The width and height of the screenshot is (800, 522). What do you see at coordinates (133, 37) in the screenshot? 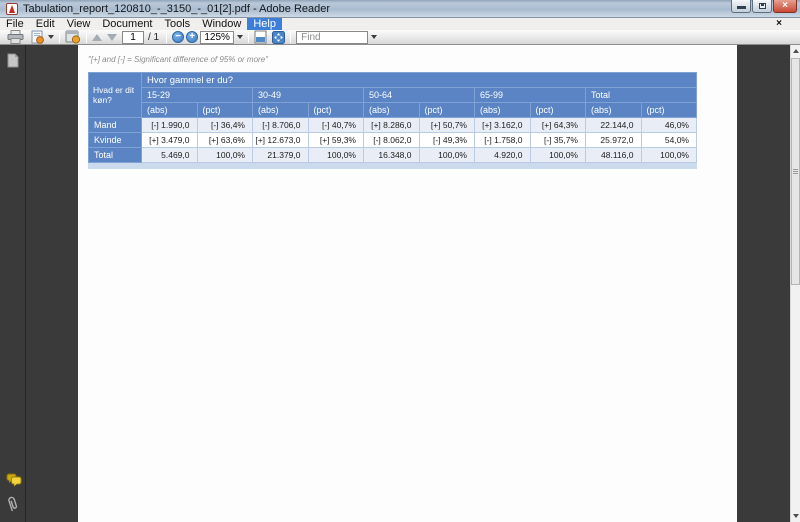
I see `page-number-input` at bounding box center [133, 37].